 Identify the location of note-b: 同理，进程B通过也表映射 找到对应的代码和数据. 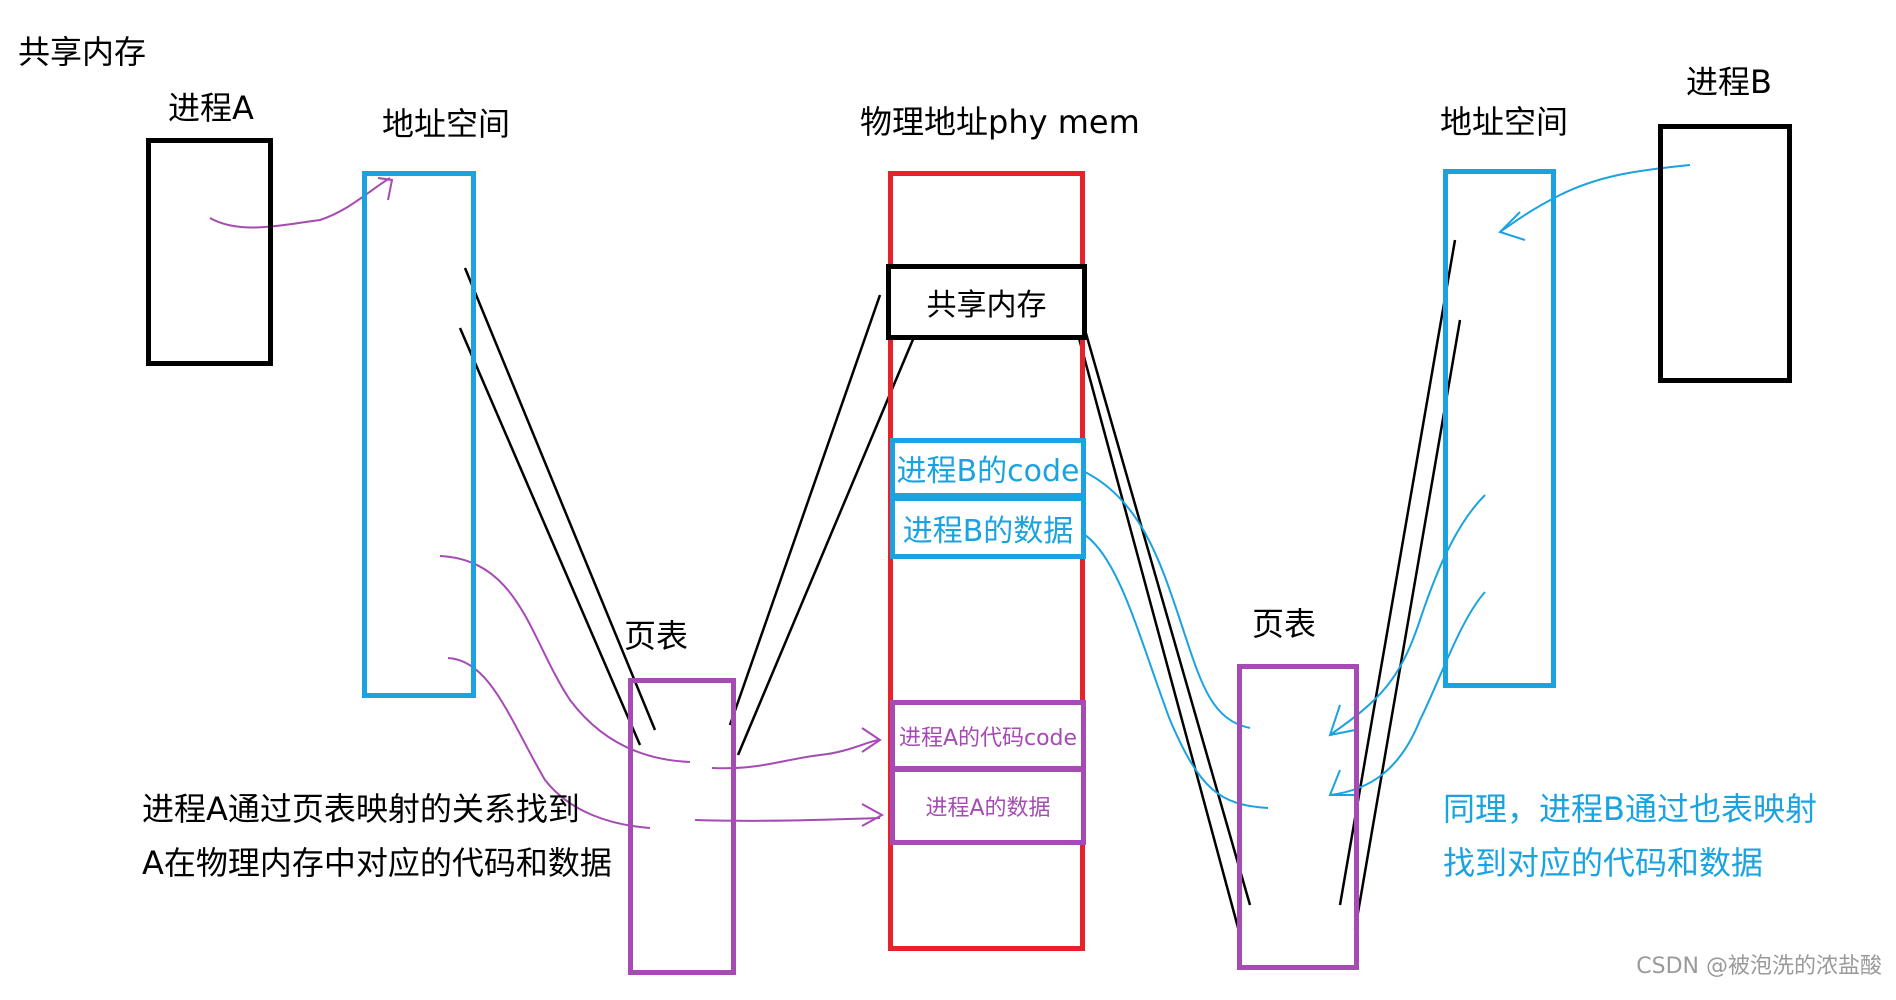
(1630, 836).